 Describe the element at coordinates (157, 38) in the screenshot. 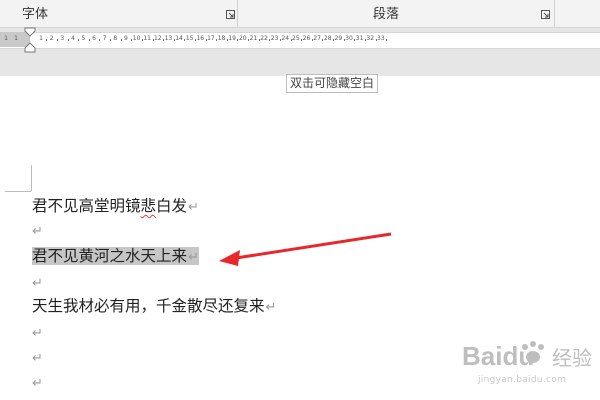

I see `ruler-tick-label: 12` at that location.